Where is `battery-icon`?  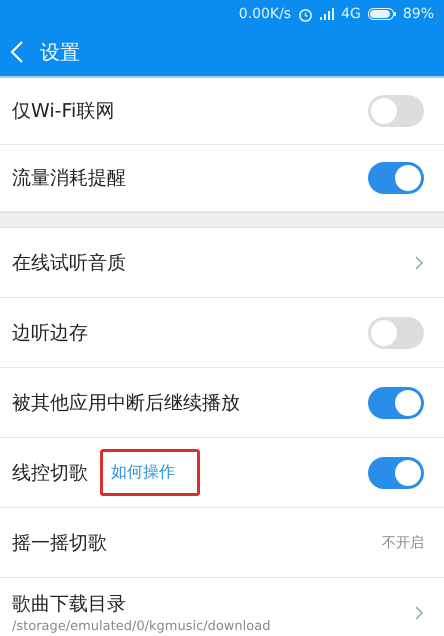
battery-icon is located at coordinates (382, 14).